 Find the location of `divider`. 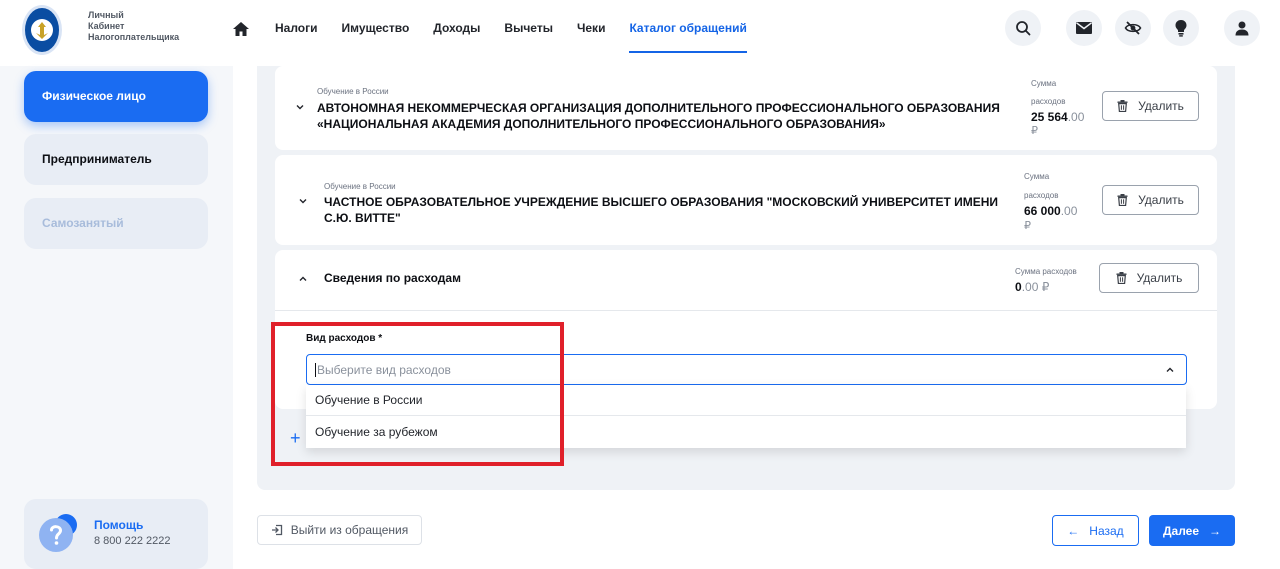

divider is located at coordinates (746, 310).